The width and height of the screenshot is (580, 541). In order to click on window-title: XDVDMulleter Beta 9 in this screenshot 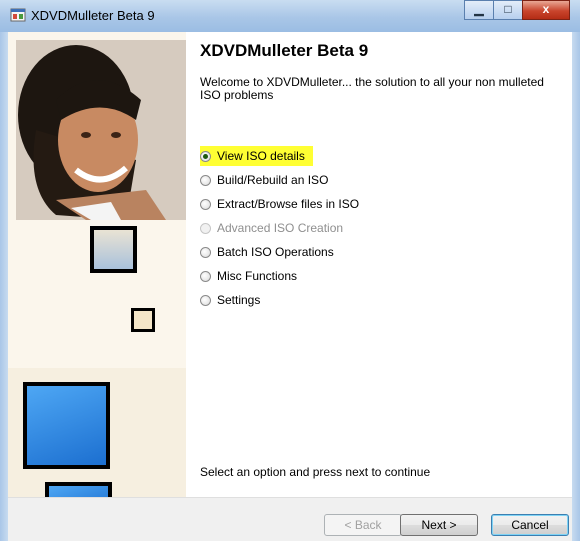, I will do `click(93, 15)`.